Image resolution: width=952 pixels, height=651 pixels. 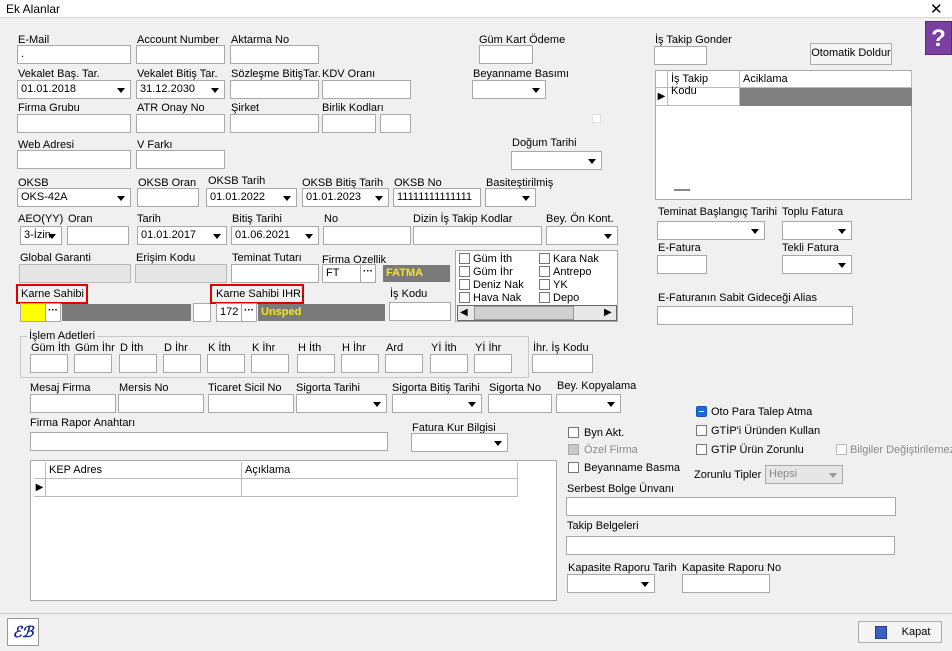 What do you see at coordinates (98, 235) in the screenshot?
I see `oran-field` at bounding box center [98, 235].